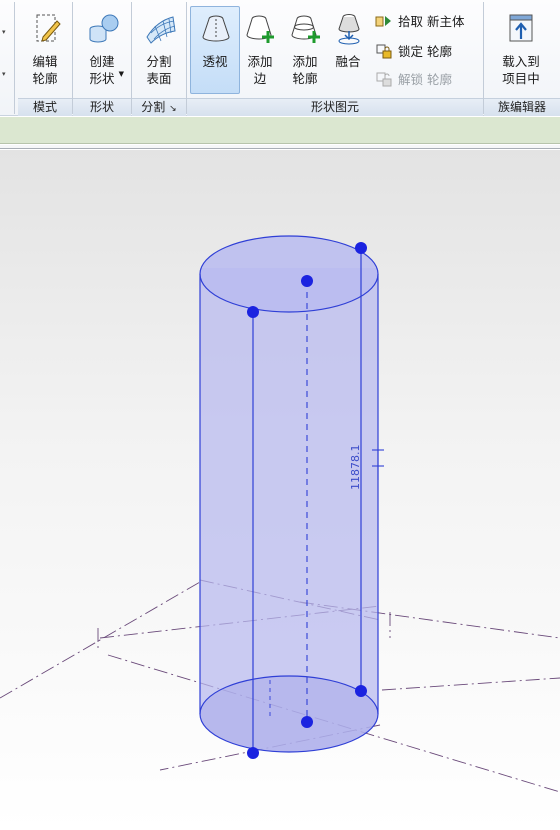 The height and width of the screenshot is (830, 560). What do you see at coordinates (159, 107) in the screenshot?
I see `panel-title-divide: 分割 ↘` at bounding box center [159, 107].